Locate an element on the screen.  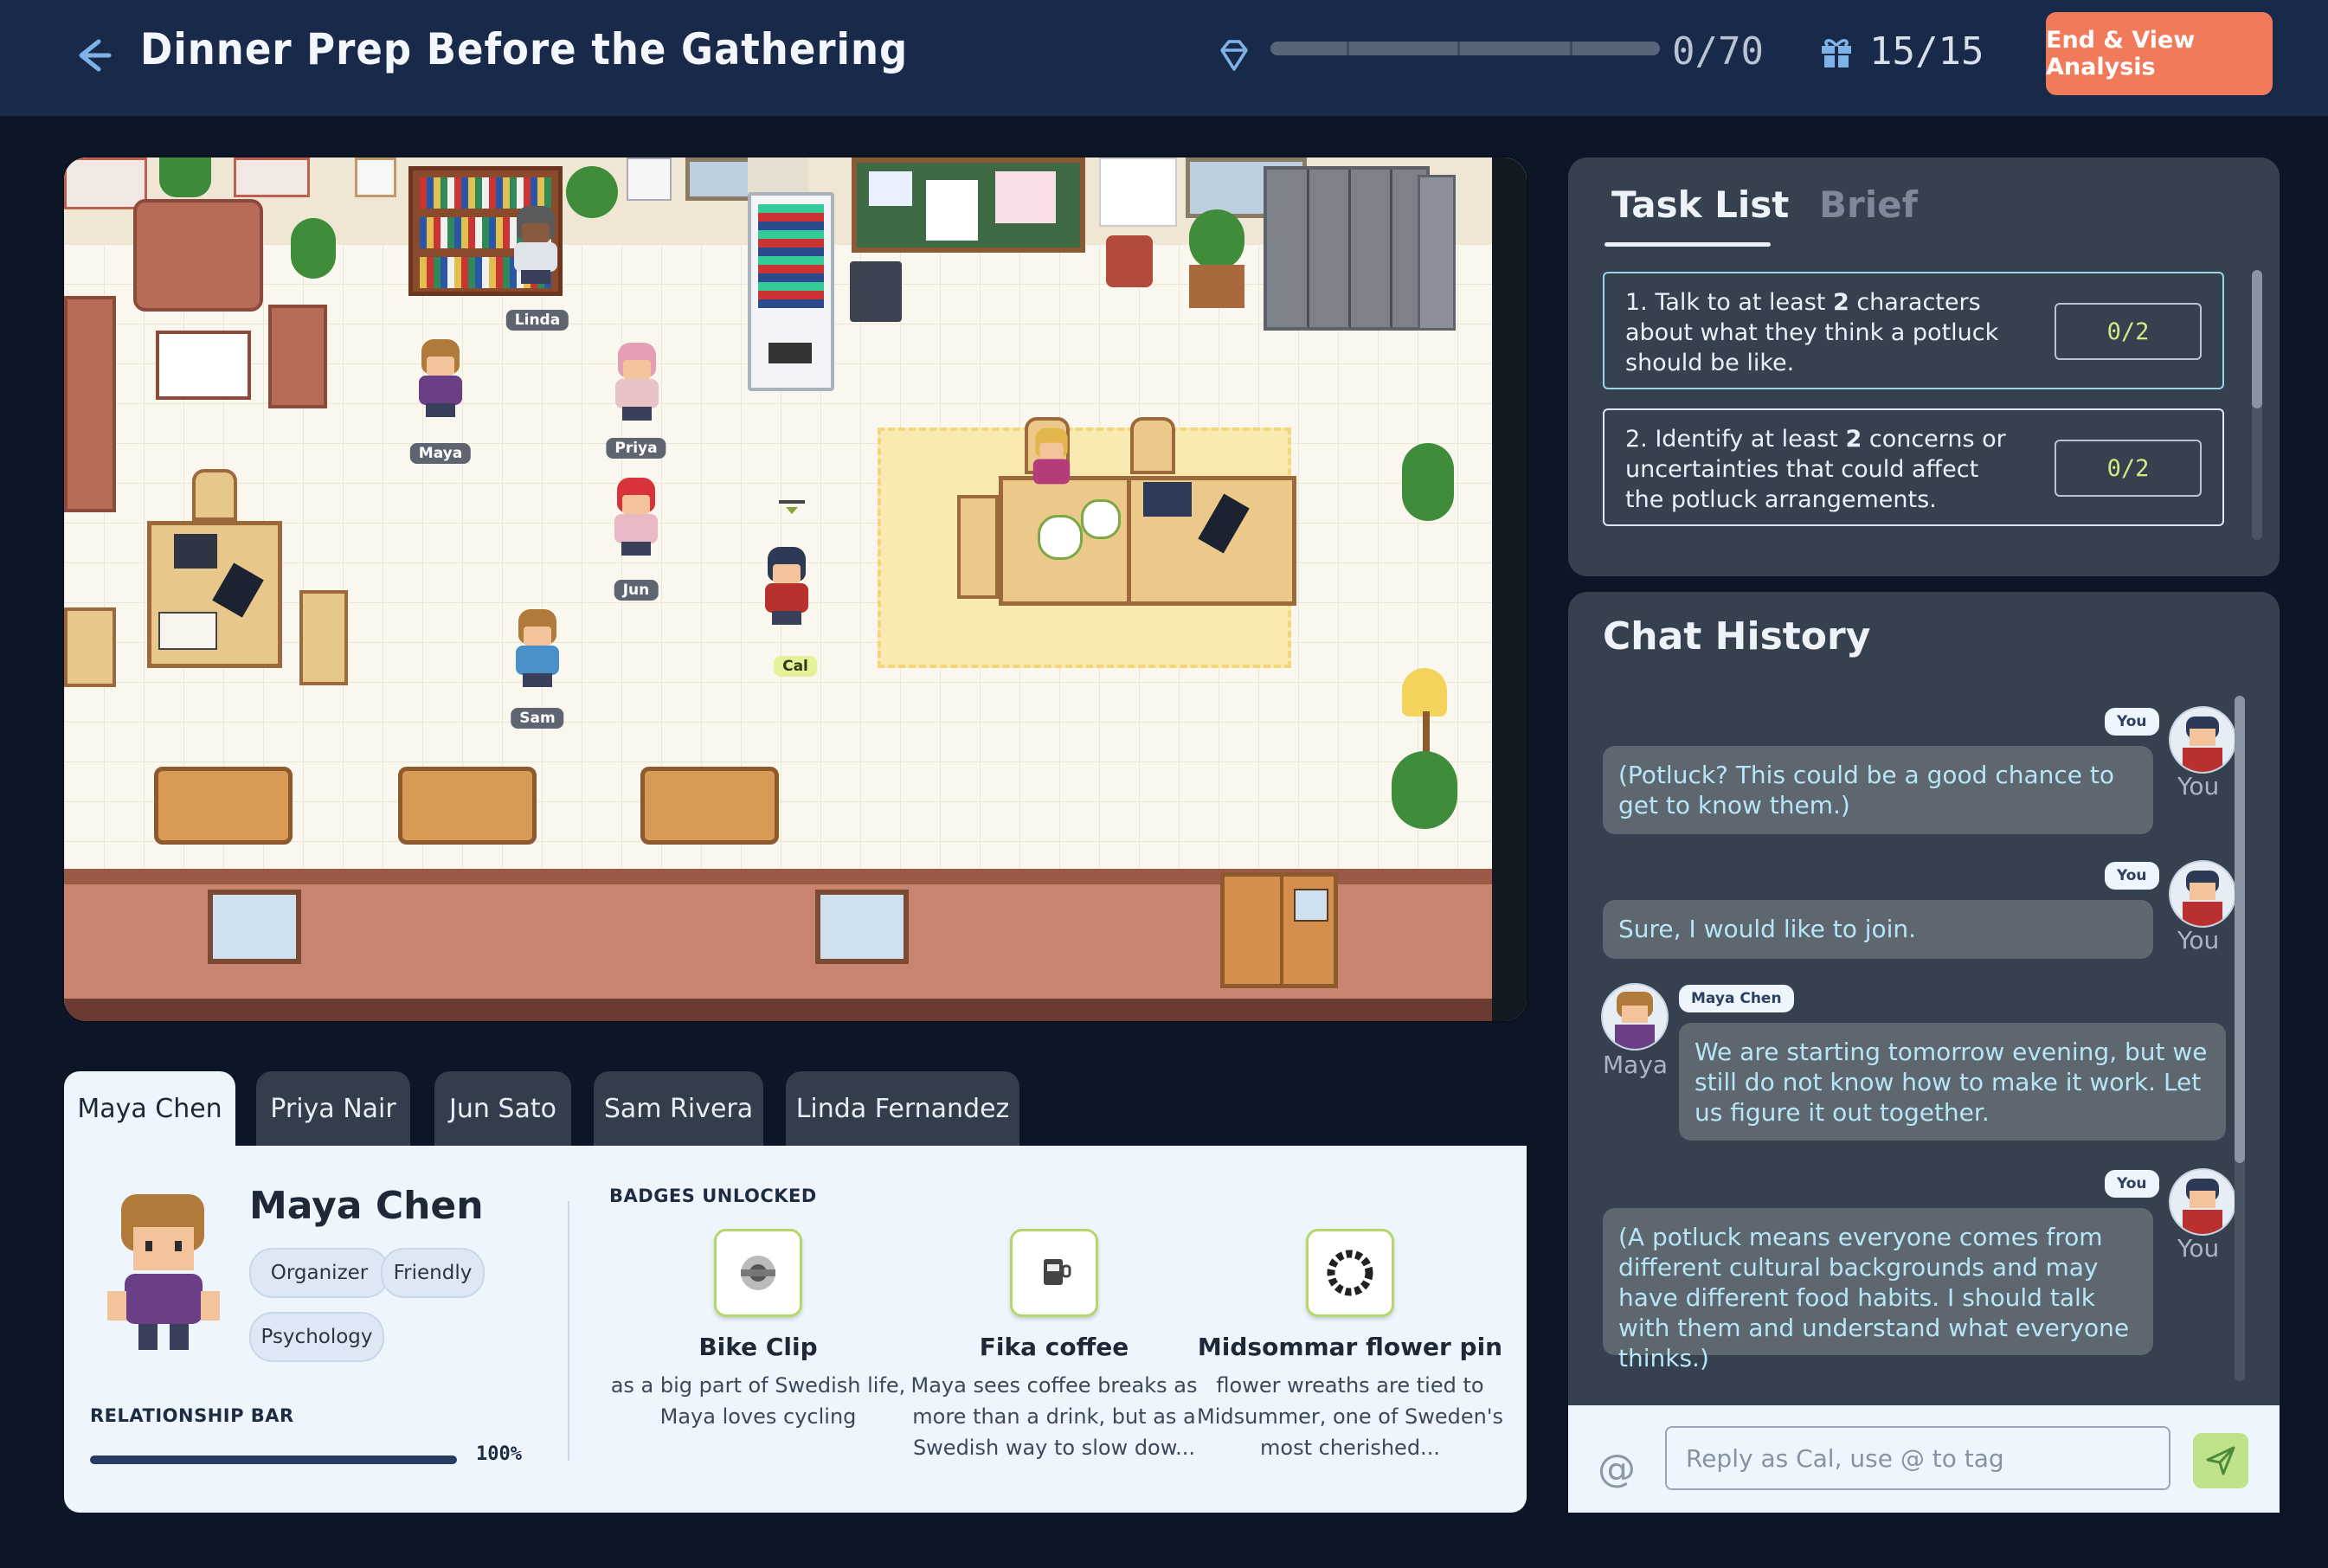
door is located at coordinates (1279, 930).